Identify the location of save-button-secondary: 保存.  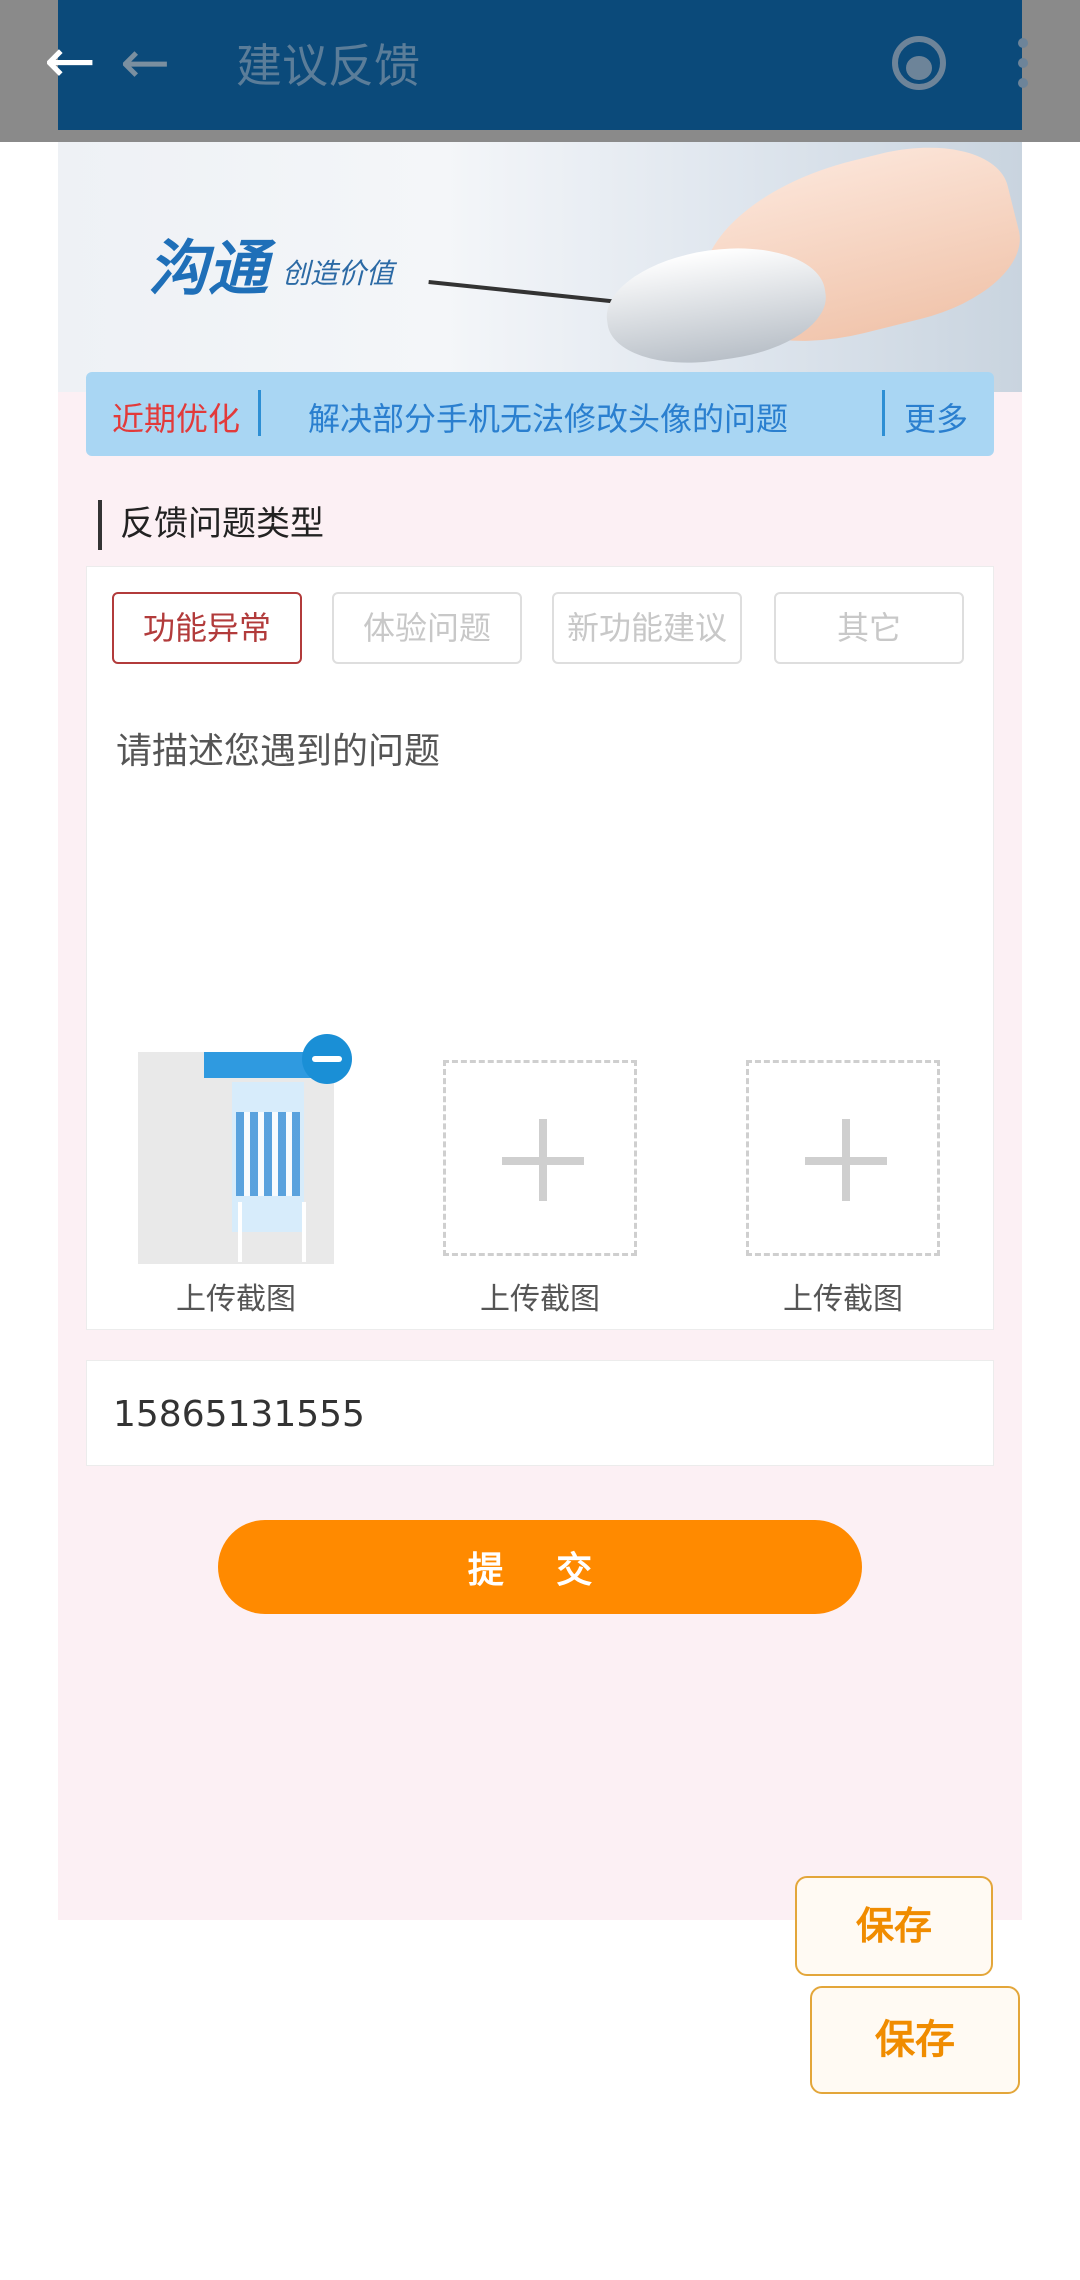
(915, 2040).